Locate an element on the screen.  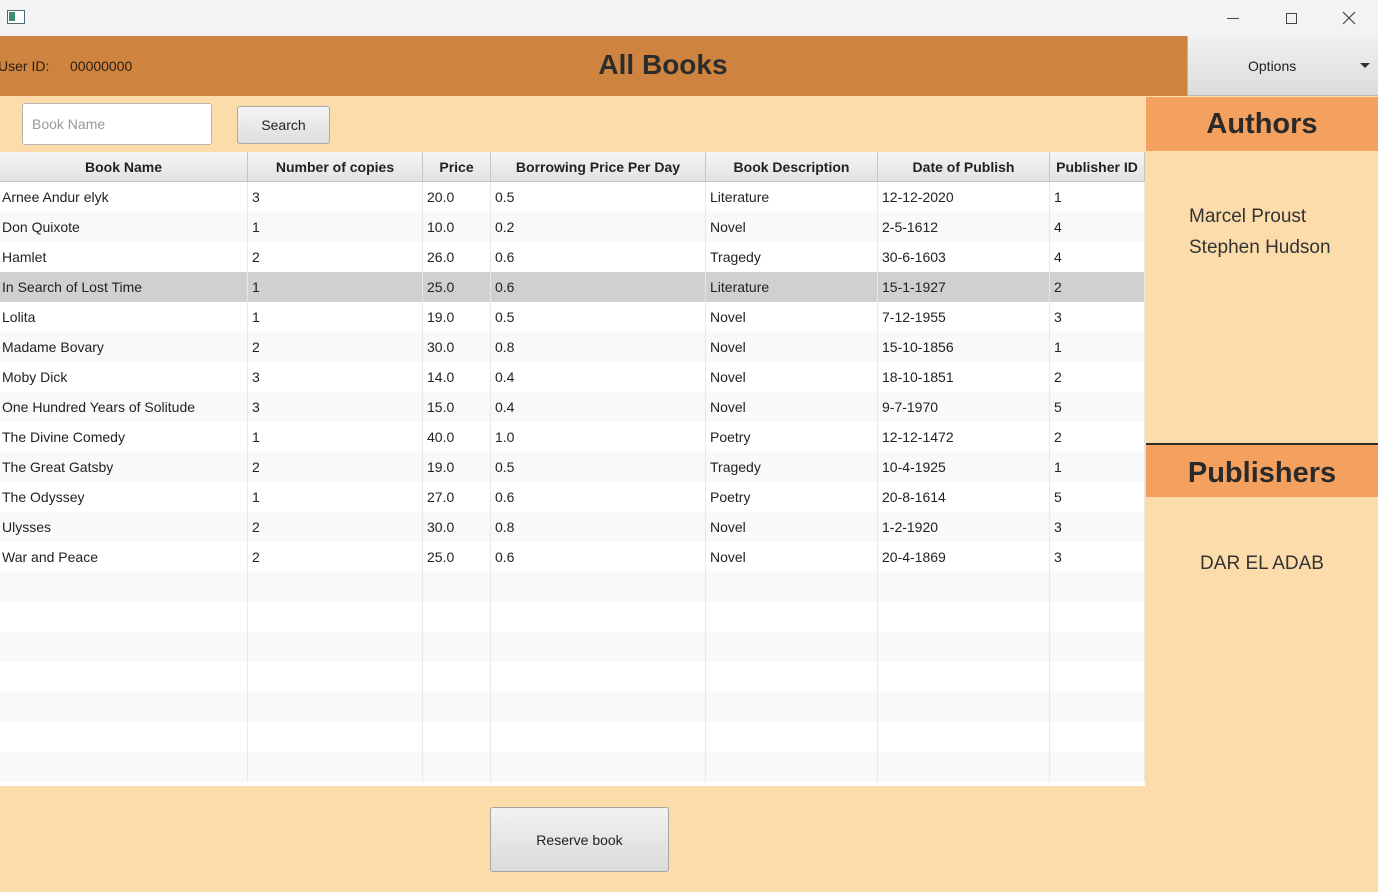
column-header: Number of copies is located at coordinates (335, 167).